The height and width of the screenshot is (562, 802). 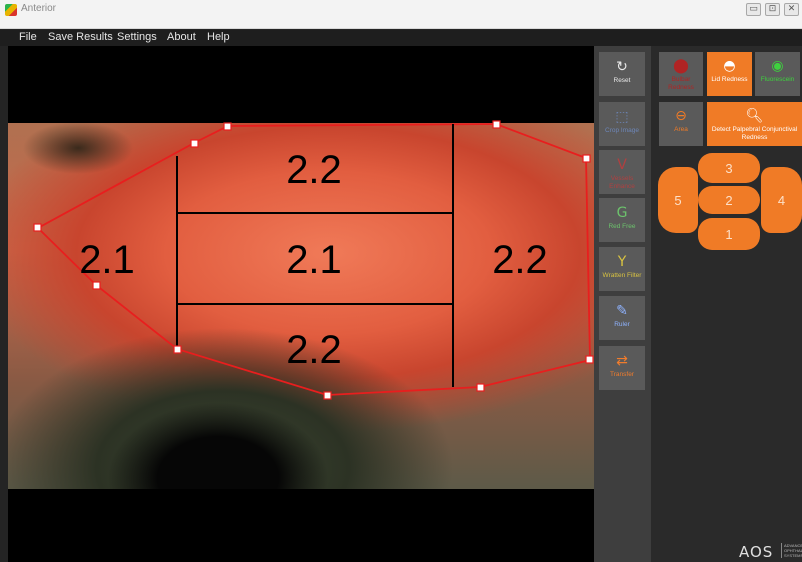 What do you see at coordinates (520, 260) in the screenshot?
I see `zone-label-right: 2.2` at bounding box center [520, 260].